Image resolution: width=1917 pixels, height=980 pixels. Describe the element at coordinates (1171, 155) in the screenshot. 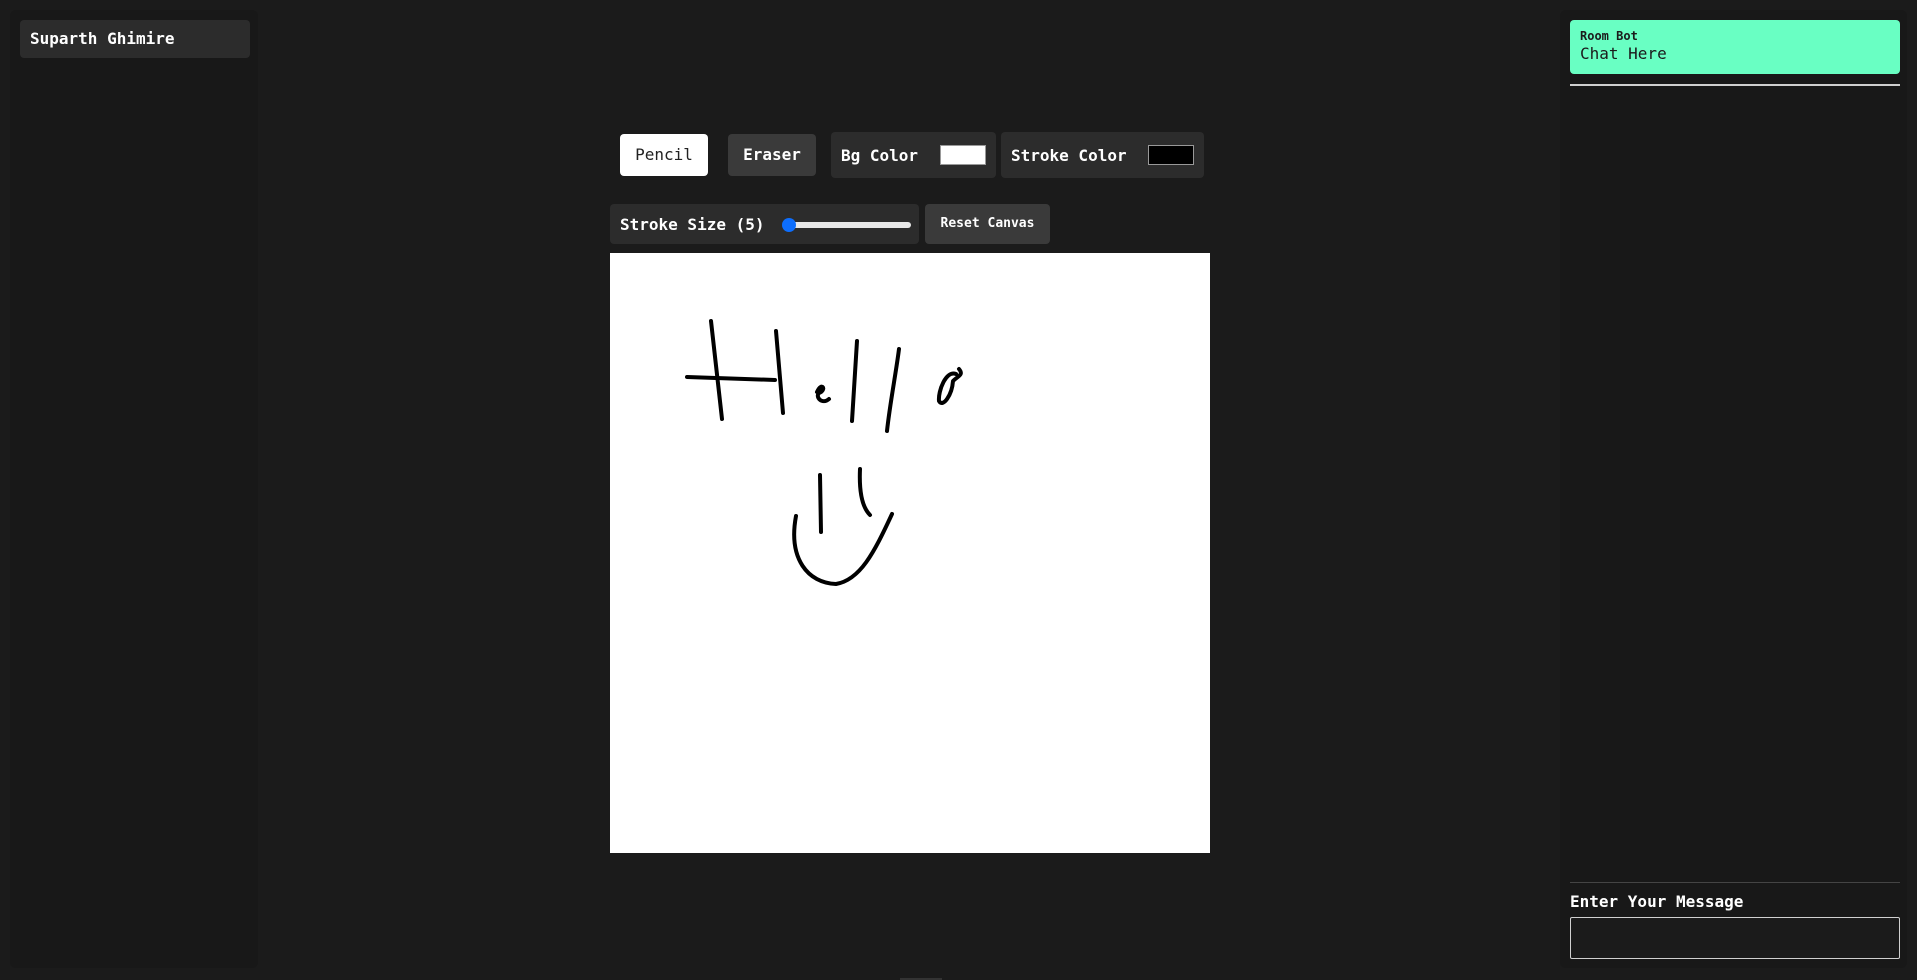

I see `stroke-color-picker` at that location.